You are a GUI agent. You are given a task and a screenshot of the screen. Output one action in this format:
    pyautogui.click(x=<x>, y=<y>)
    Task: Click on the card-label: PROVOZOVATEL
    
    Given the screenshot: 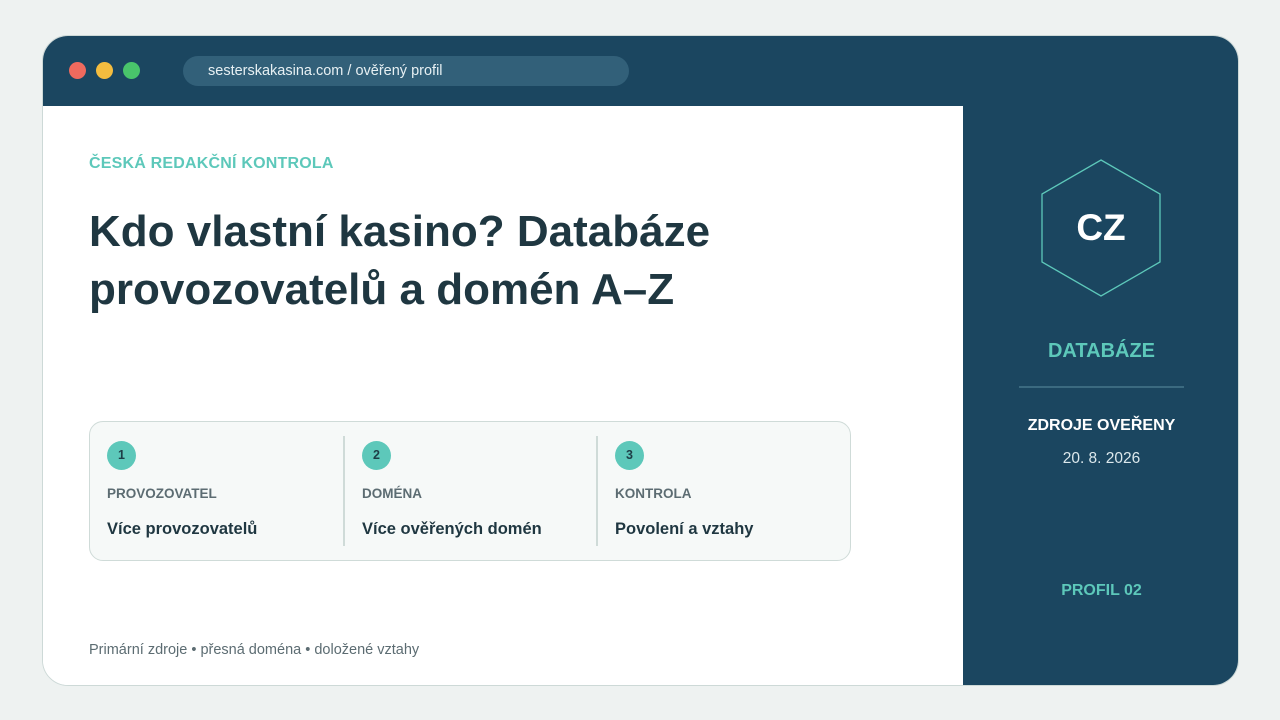 What is the action you would take?
    pyautogui.click(x=162, y=493)
    